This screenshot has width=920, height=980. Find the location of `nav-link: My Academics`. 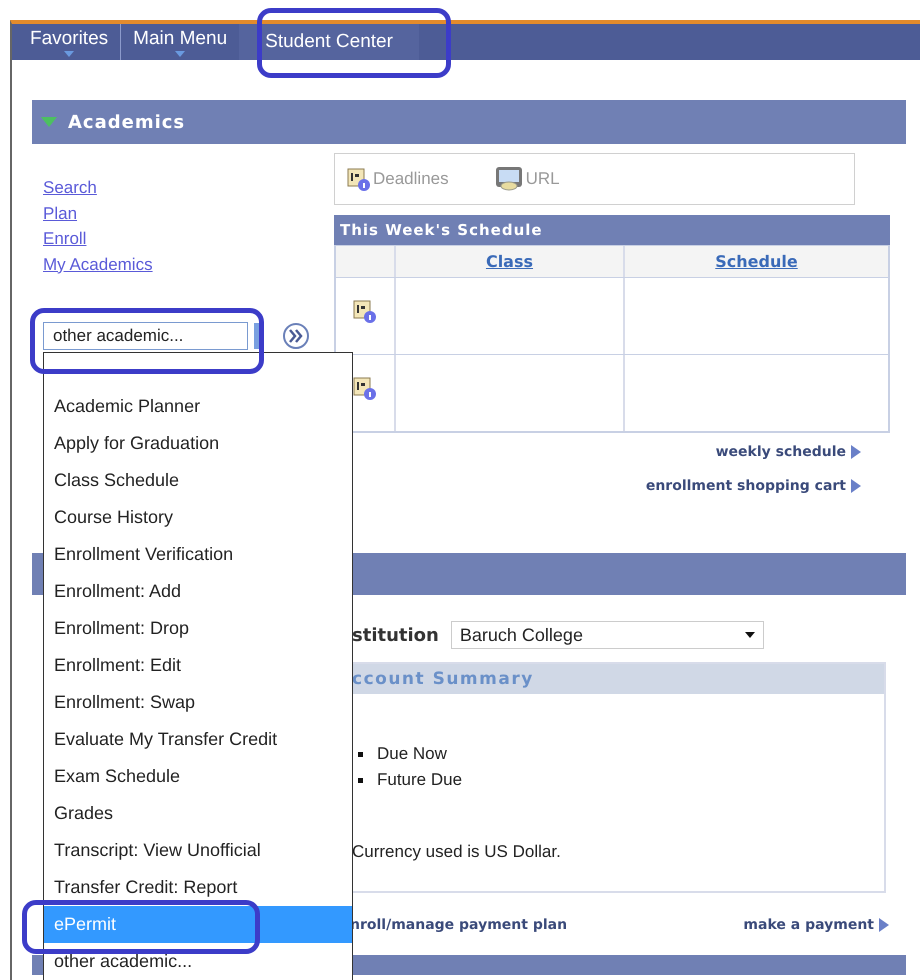

nav-link: My Academics is located at coordinates (98, 264).